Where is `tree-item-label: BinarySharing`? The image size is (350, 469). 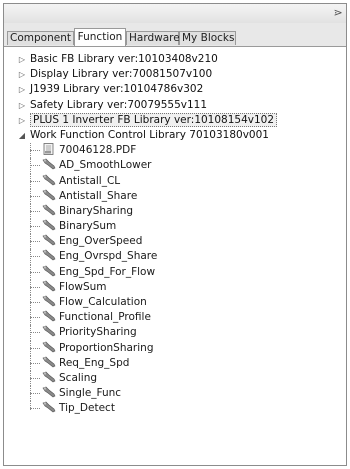 tree-item-label: BinarySharing is located at coordinates (96, 210).